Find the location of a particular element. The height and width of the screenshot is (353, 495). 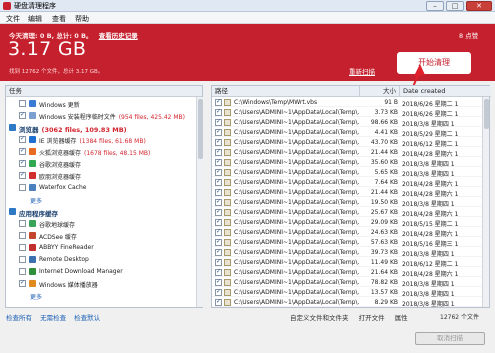

file-scroll-thumb is located at coordinates (486, 114).